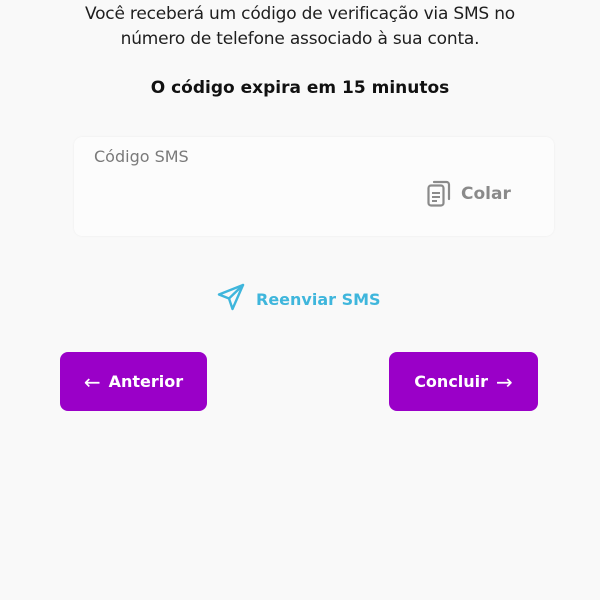  I want to click on sms-code-card: Colar, so click(314, 186).